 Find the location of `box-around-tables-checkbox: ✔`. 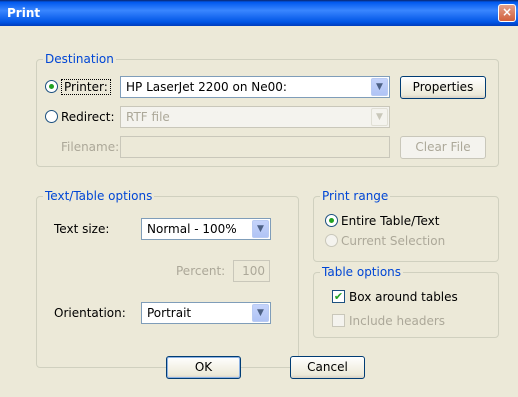

box-around-tables-checkbox: ✔ is located at coordinates (338, 296).